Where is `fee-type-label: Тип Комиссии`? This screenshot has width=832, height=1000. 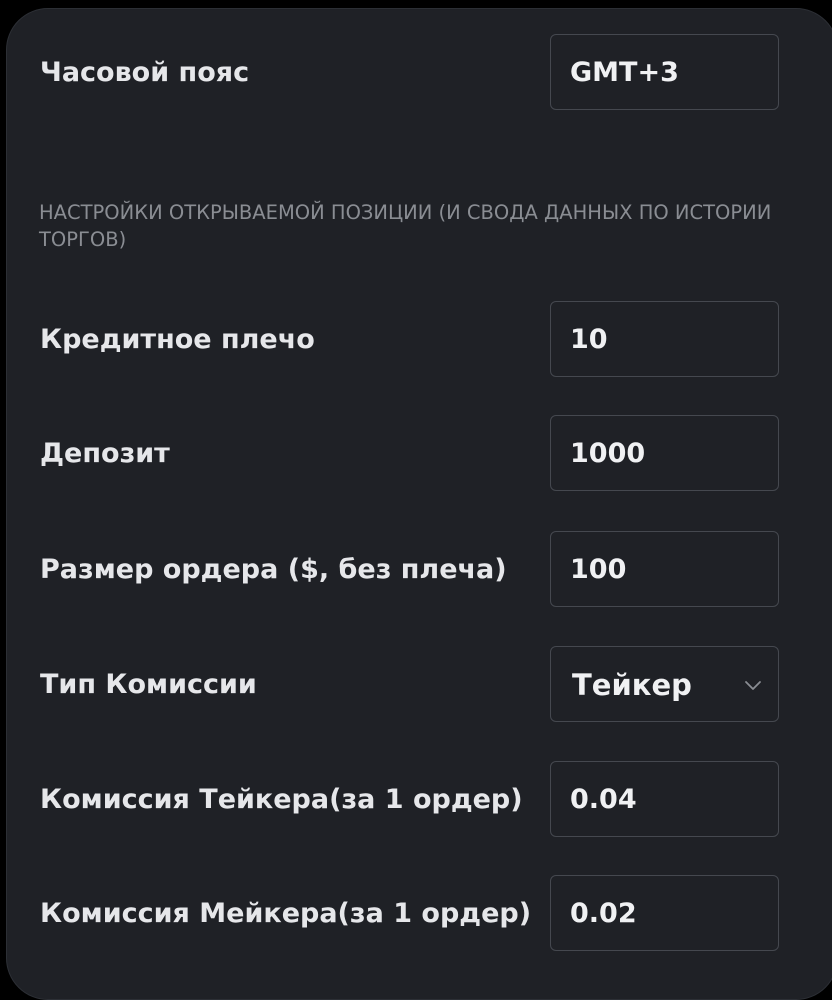
fee-type-label: Тип Комиссии is located at coordinates (148, 684).